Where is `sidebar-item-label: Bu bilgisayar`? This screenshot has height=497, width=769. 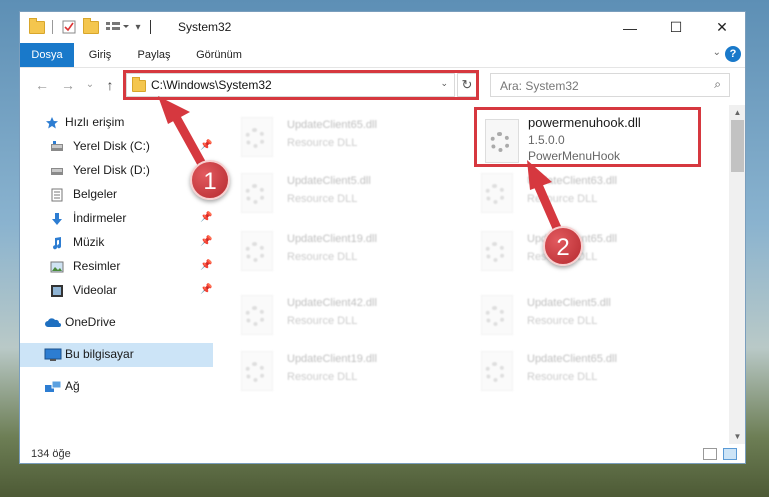
sidebar-item-label: Bu bilgisayar is located at coordinates (99, 354).